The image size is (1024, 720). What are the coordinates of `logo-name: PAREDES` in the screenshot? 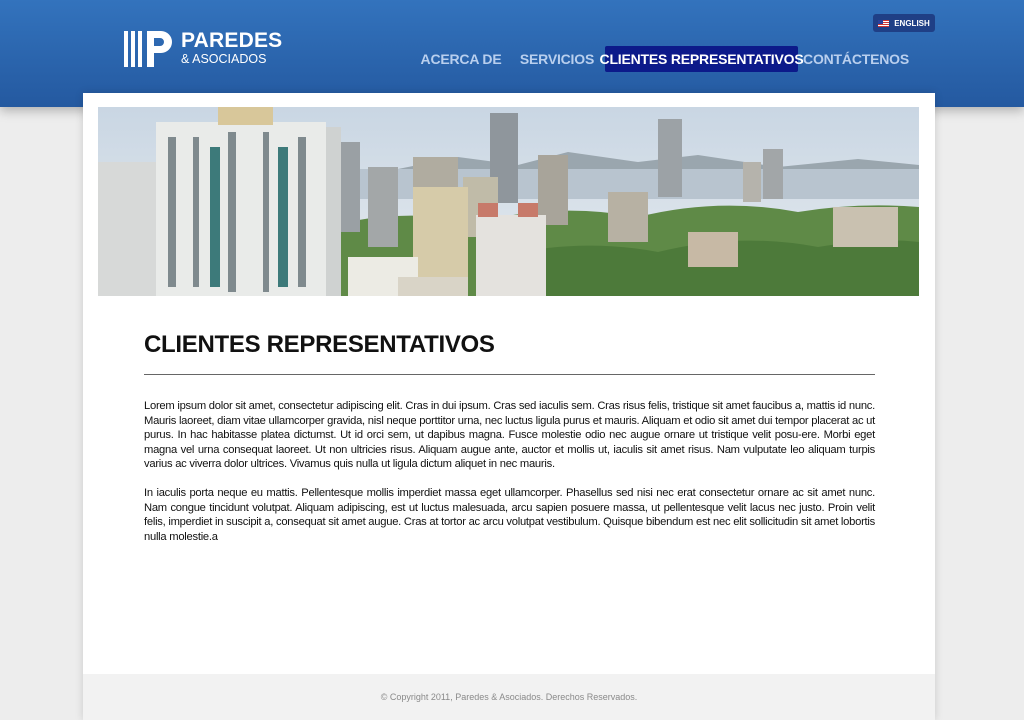 It's located at (232, 40).